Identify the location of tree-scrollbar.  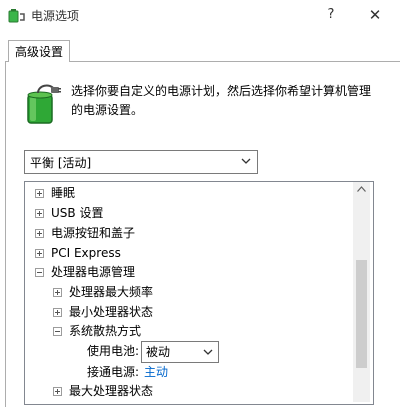
(361, 292).